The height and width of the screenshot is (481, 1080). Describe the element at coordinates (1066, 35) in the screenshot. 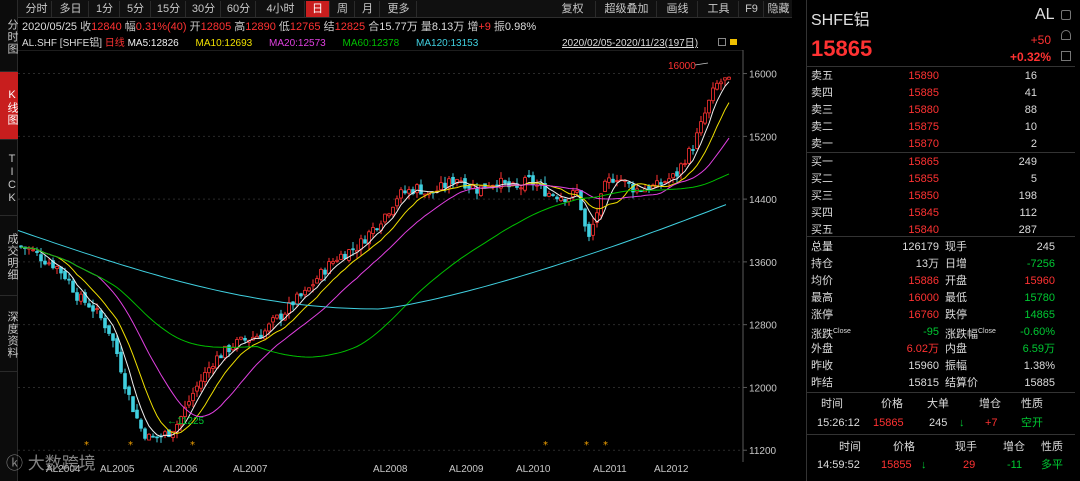

I see `alert-bell-icon` at that location.